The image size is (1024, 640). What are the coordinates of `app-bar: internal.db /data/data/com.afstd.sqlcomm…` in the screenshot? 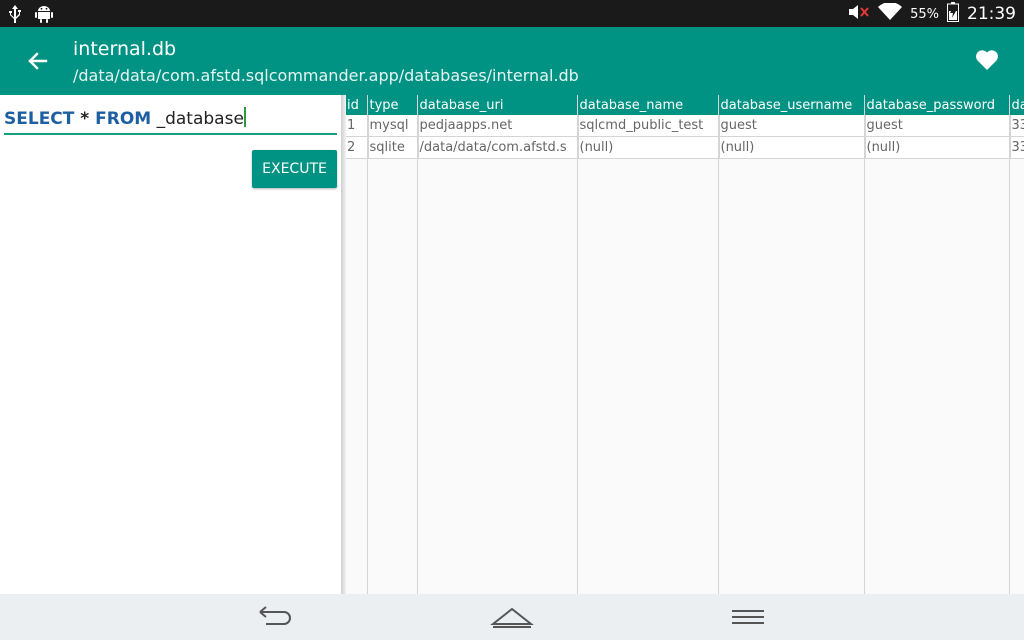 It's located at (512, 61).